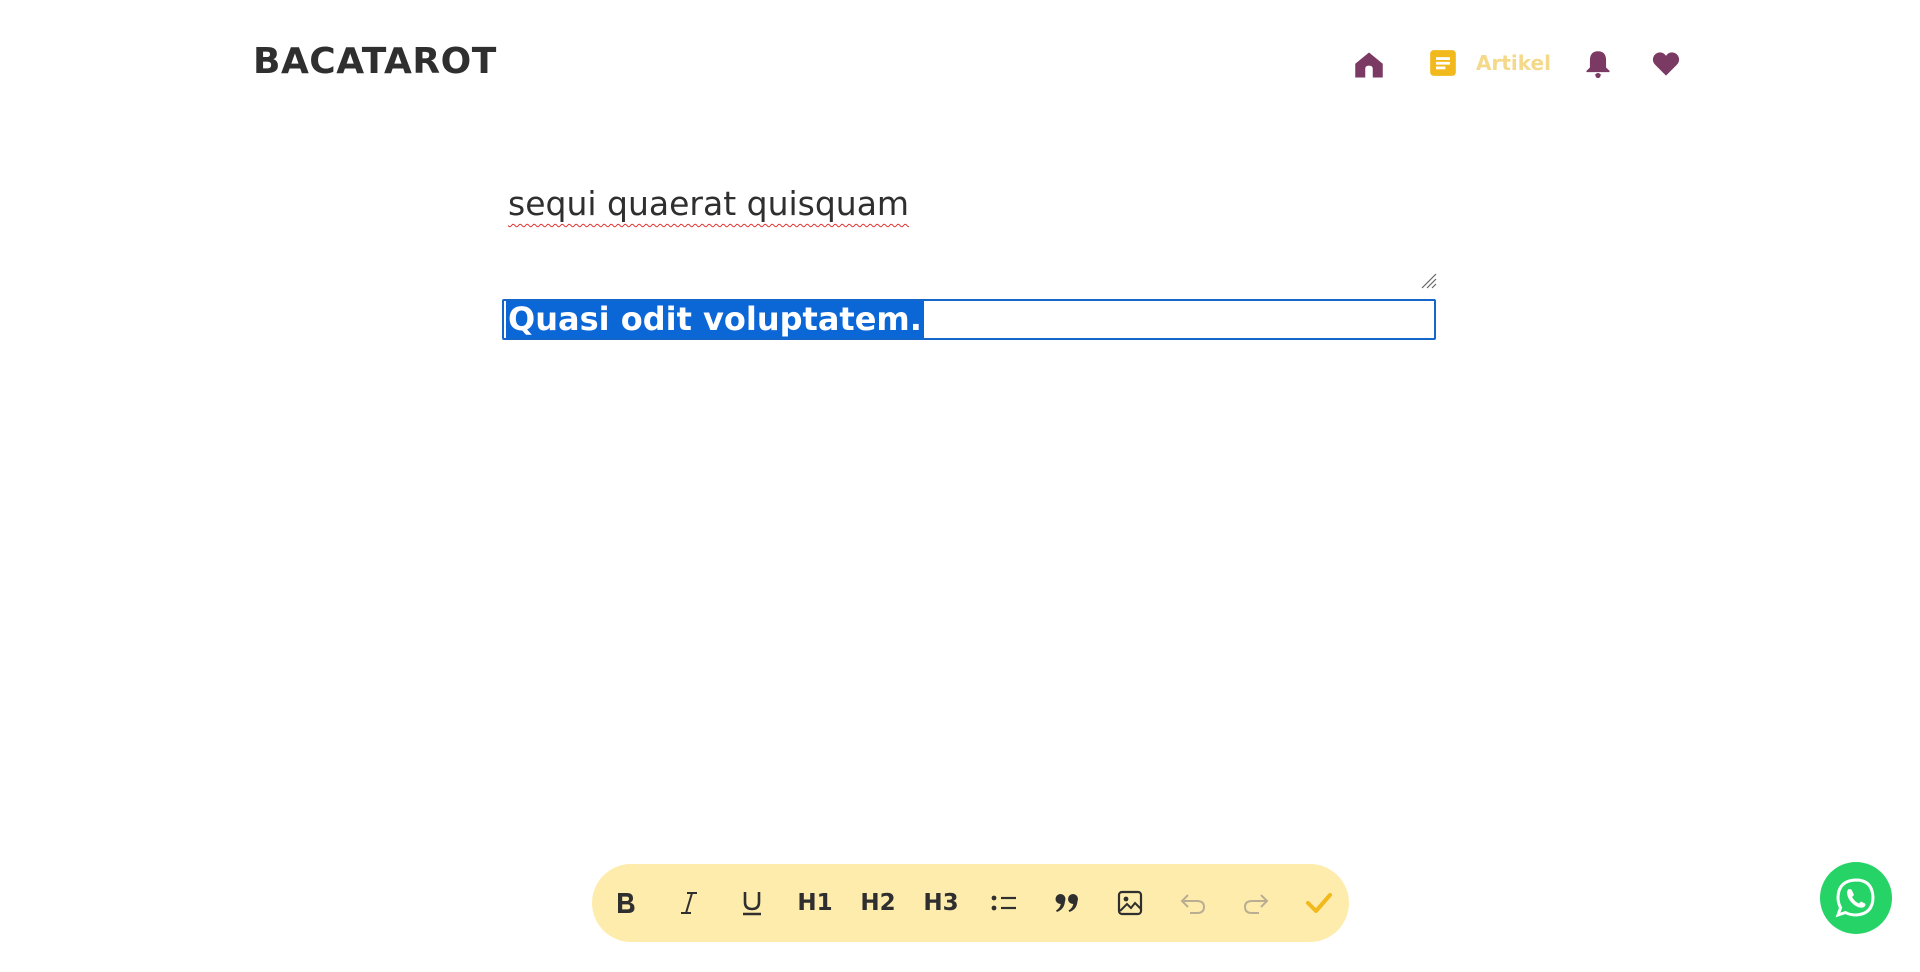 The height and width of the screenshot is (972, 1920). What do you see at coordinates (970, 903) in the screenshot?
I see `formatting-toolbar: H1 H2 H3` at bounding box center [970, 903].